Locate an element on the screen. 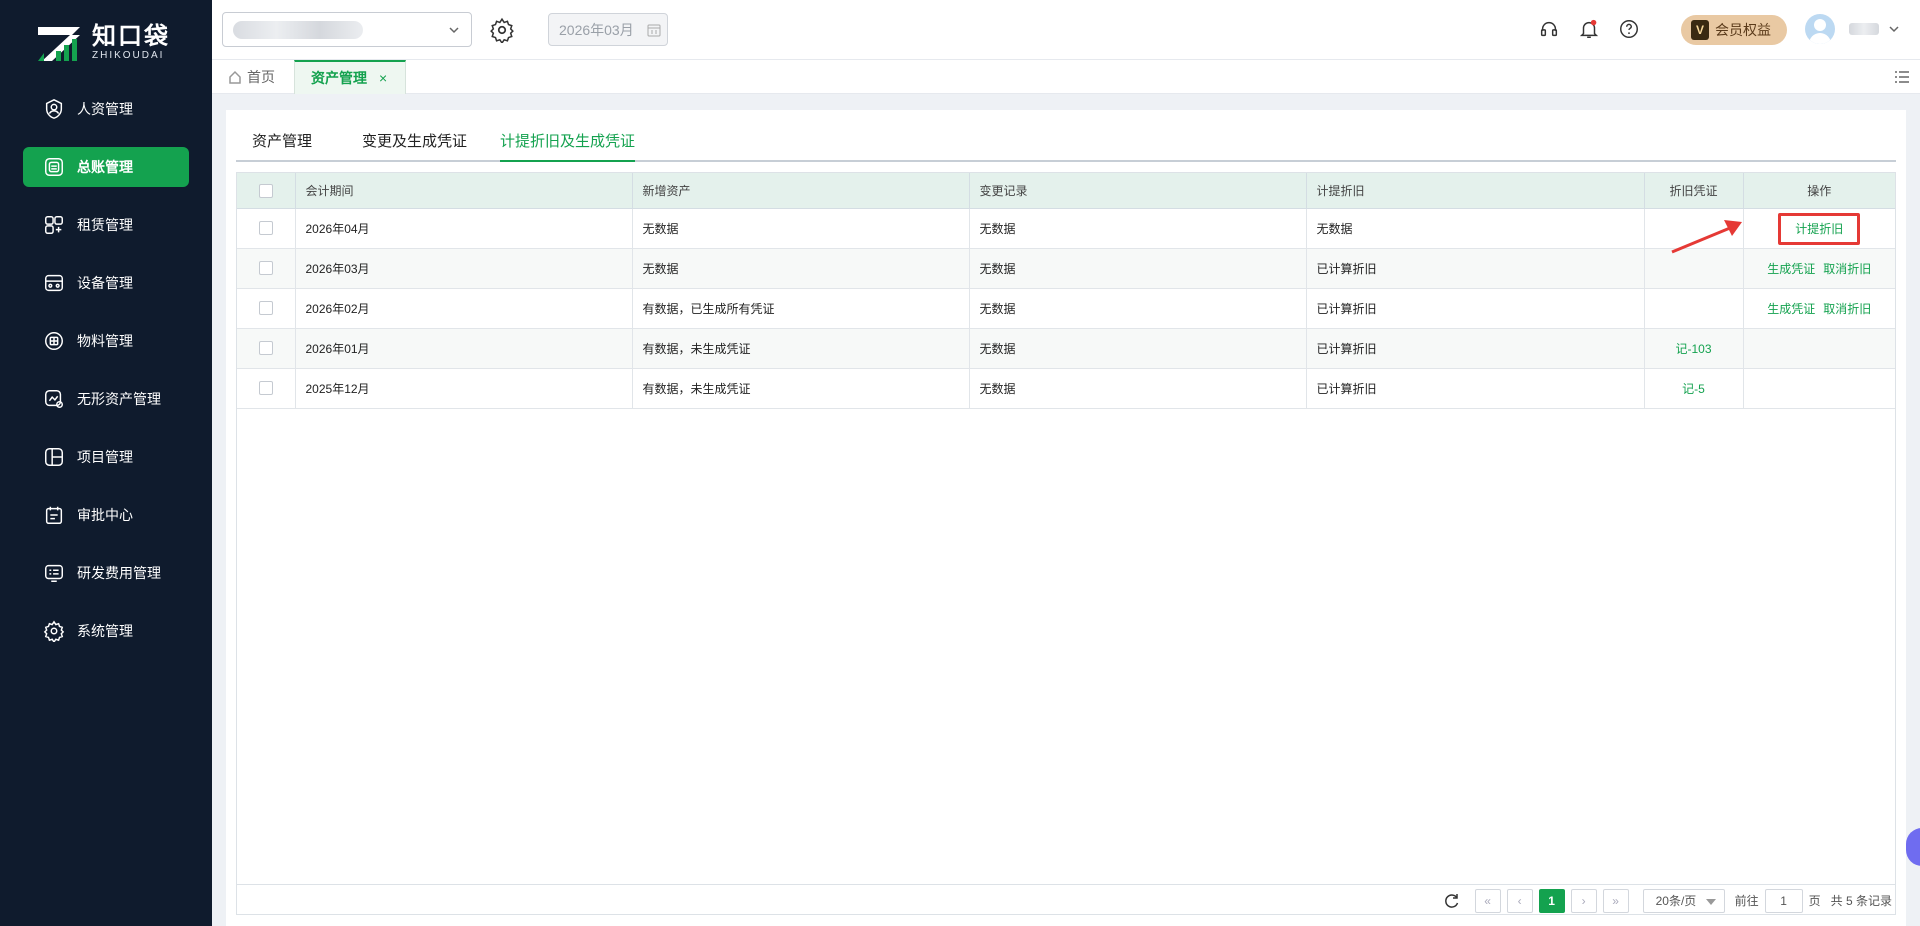  approval-icon is located at coordinates (54, 515).